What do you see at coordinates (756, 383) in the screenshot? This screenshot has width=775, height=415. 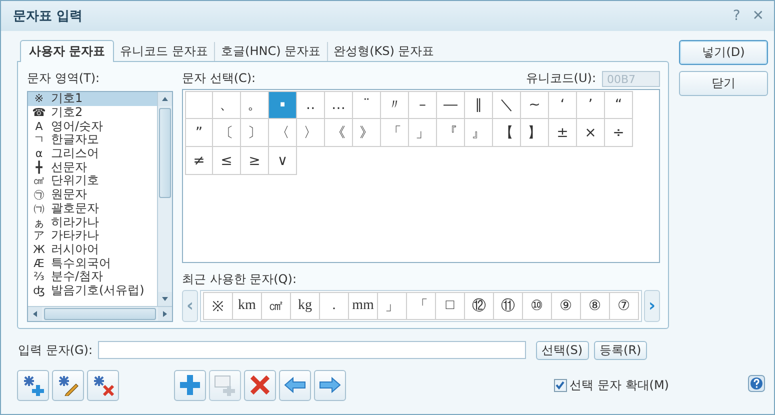 I see `help-icon` at bounding box center [756, 383].